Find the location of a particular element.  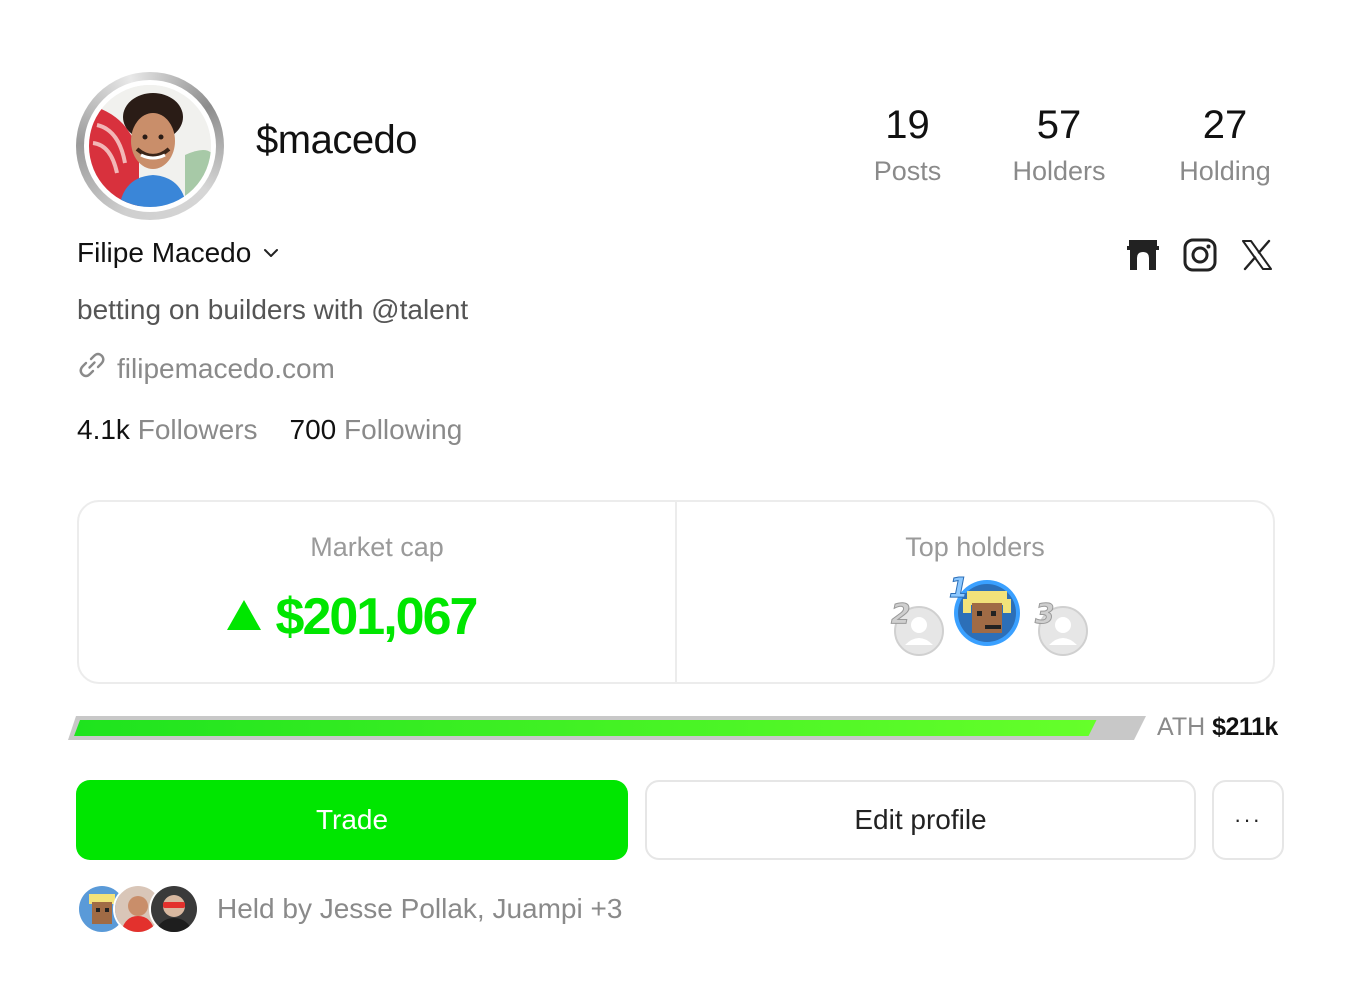

following-stat: 700 Following is located at coordinates (376, 430).